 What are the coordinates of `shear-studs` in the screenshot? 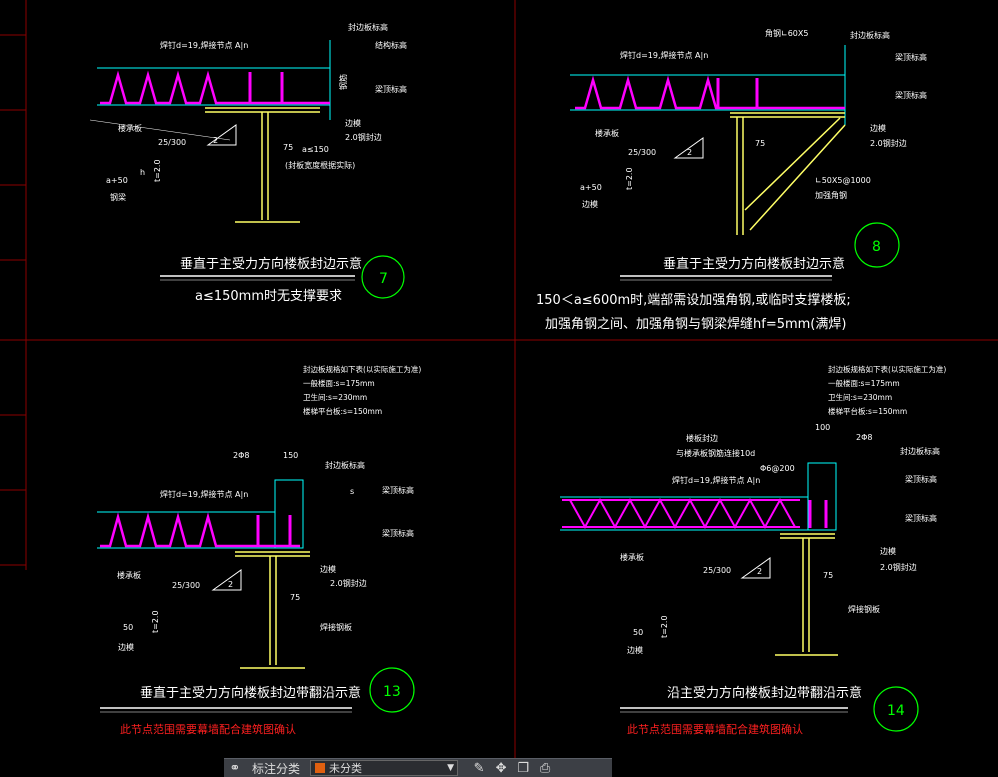 It's located at (266, 87).